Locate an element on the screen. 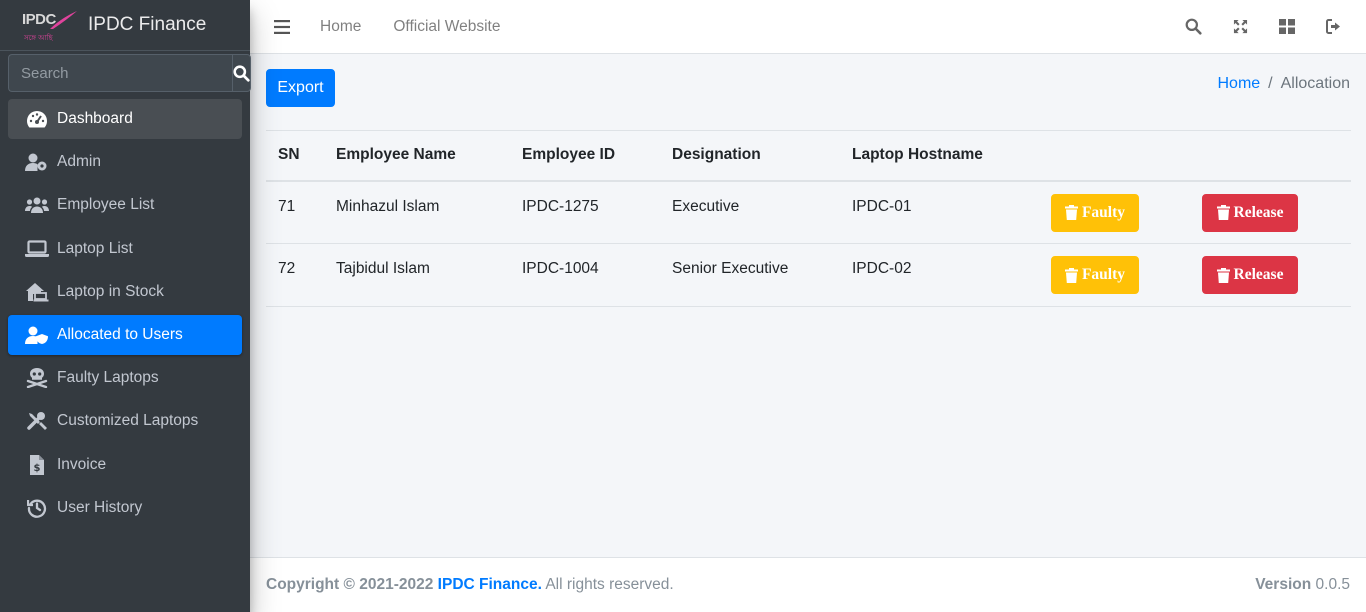 This screenshot has width=1366, height=612. sidebar-item-allocated-to-users: Allocated to Users is located at coordinates (125, 334).